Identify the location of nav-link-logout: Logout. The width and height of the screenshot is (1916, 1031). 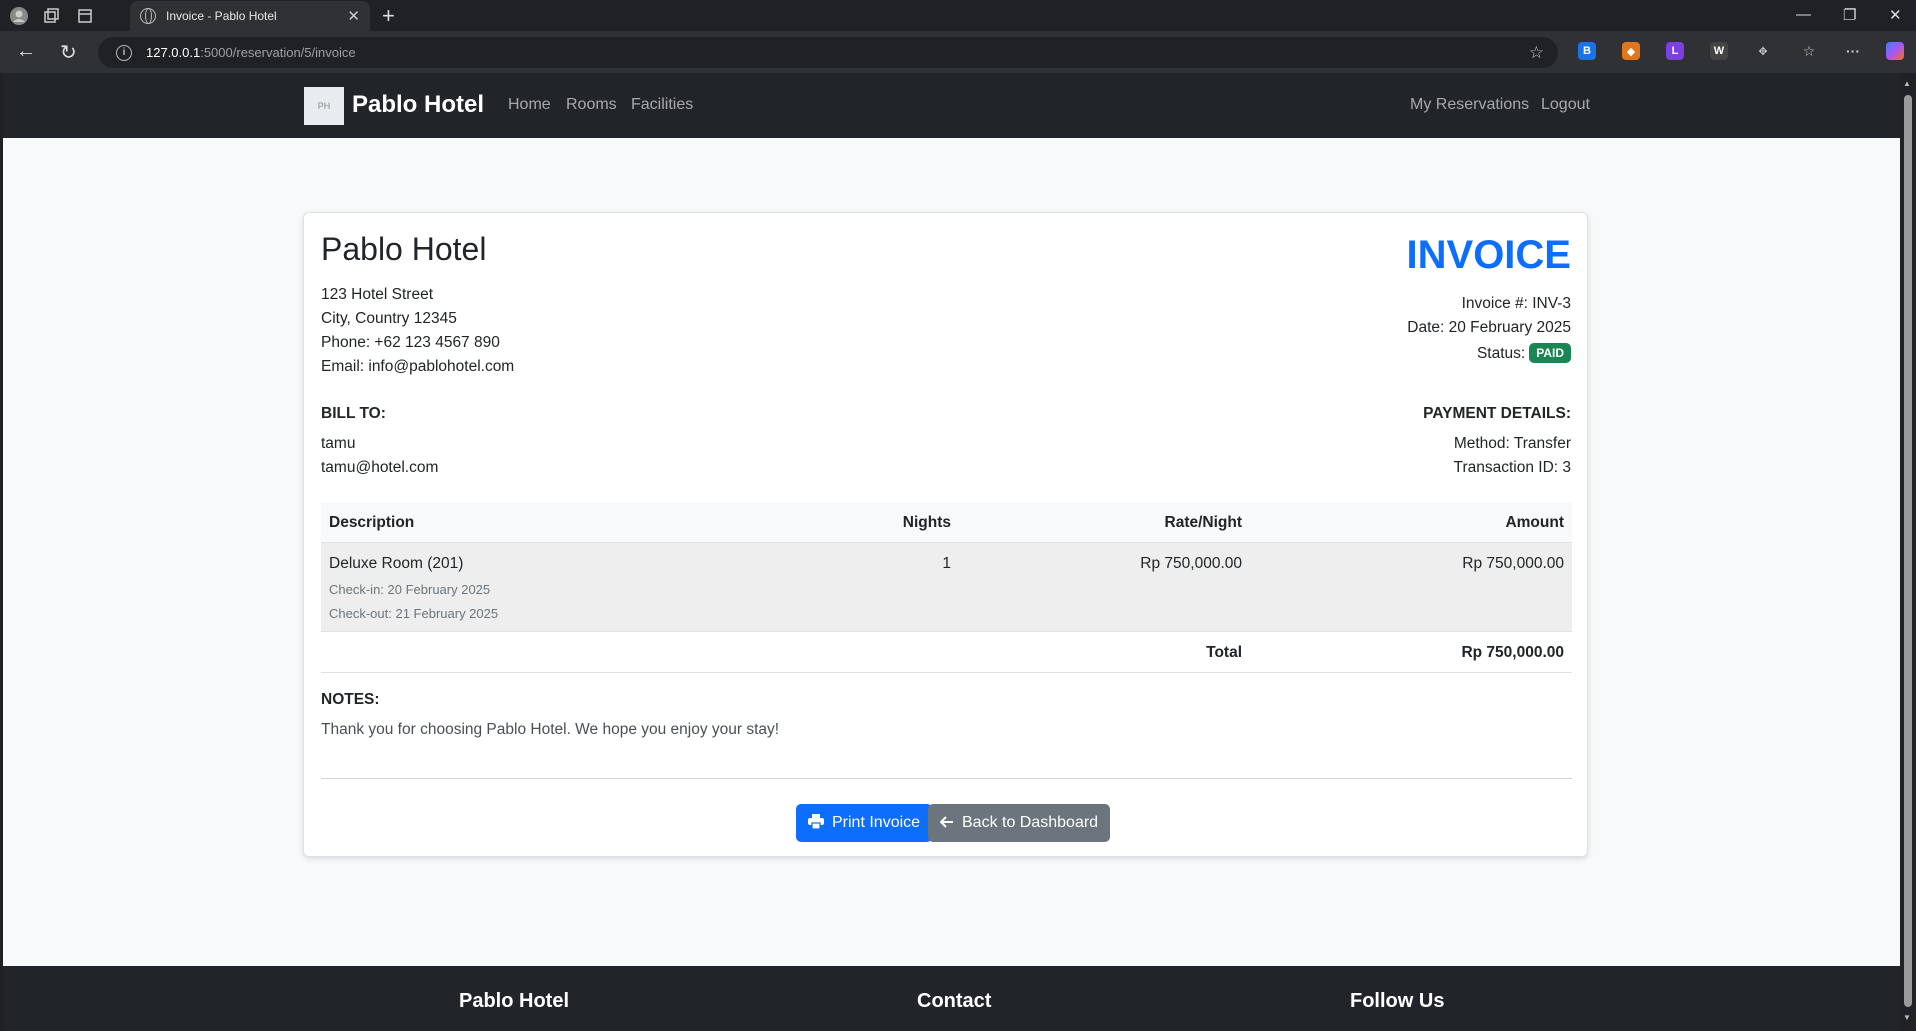
(1565, 105).